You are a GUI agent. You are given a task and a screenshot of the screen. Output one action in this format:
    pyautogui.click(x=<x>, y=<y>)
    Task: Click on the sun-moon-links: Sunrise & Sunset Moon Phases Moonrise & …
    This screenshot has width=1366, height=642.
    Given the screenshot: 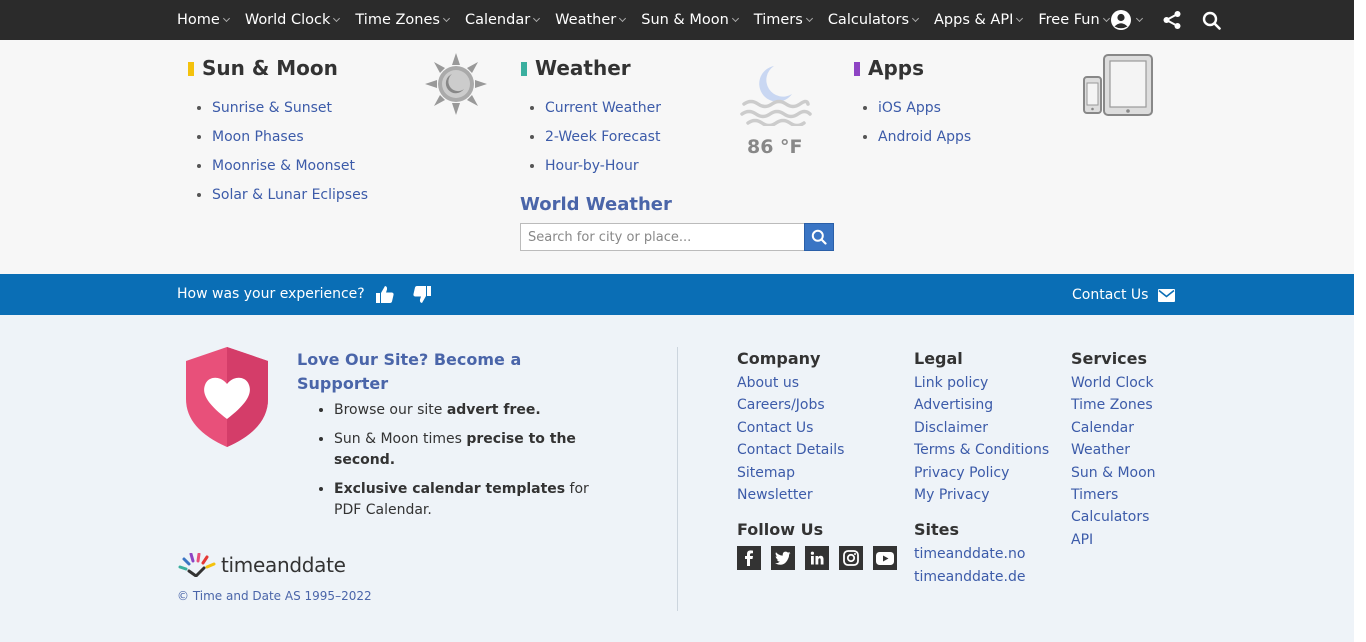 What is the action you would take?
    pyautogui.click(x=278, y=152)
    